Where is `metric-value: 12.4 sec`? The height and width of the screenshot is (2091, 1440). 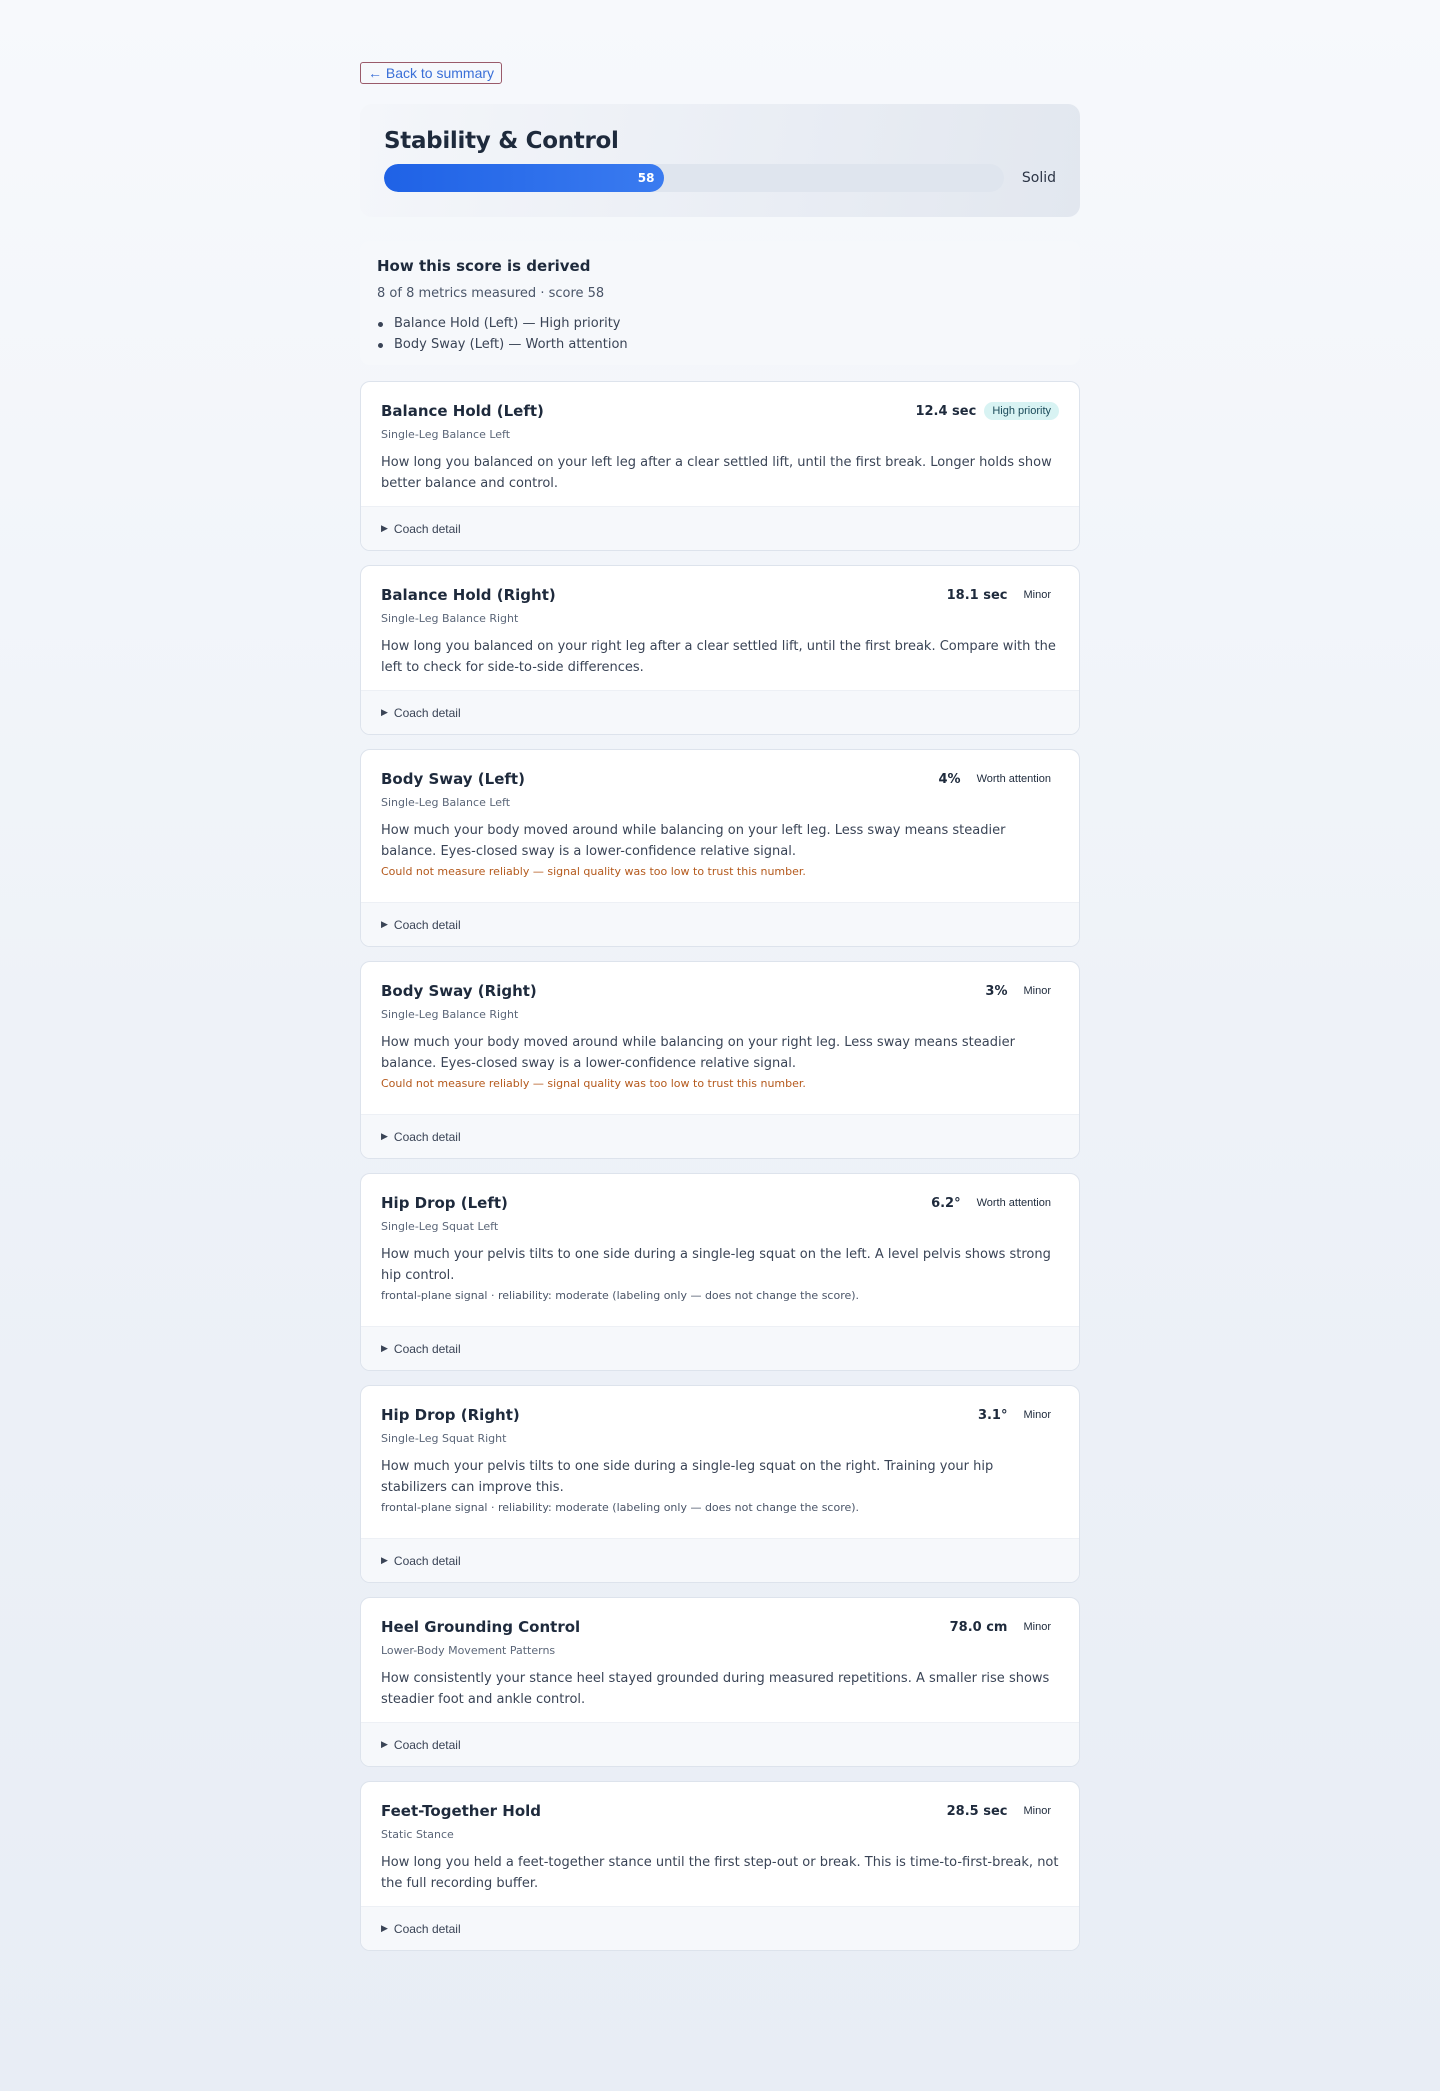
metric-value: 12.4 sec is located at coordinates (946, 411).